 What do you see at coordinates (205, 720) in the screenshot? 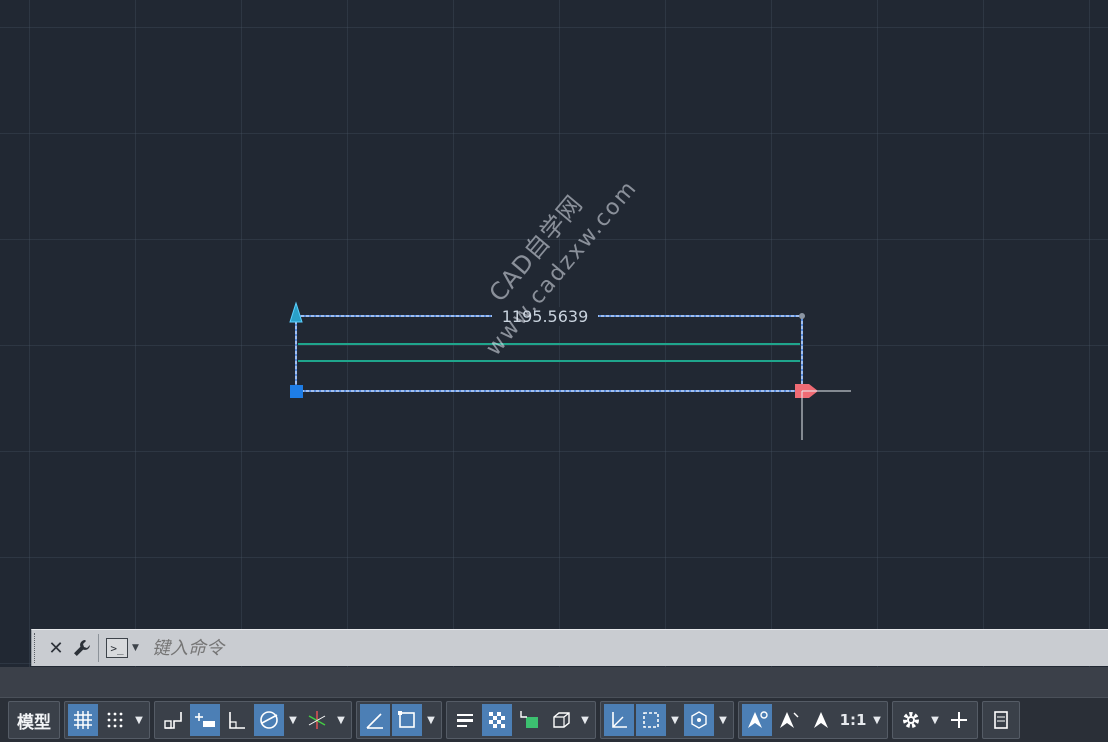
I see `dynamic-input-icon` at bounding box center [205, 720].